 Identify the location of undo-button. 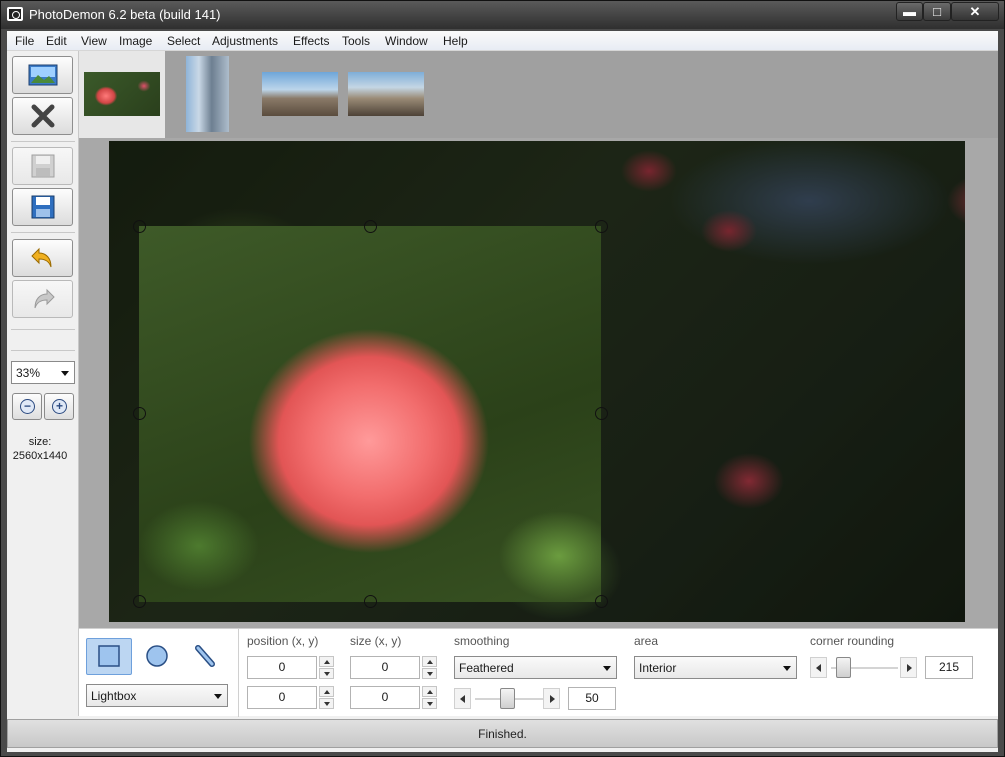
(42, 258).